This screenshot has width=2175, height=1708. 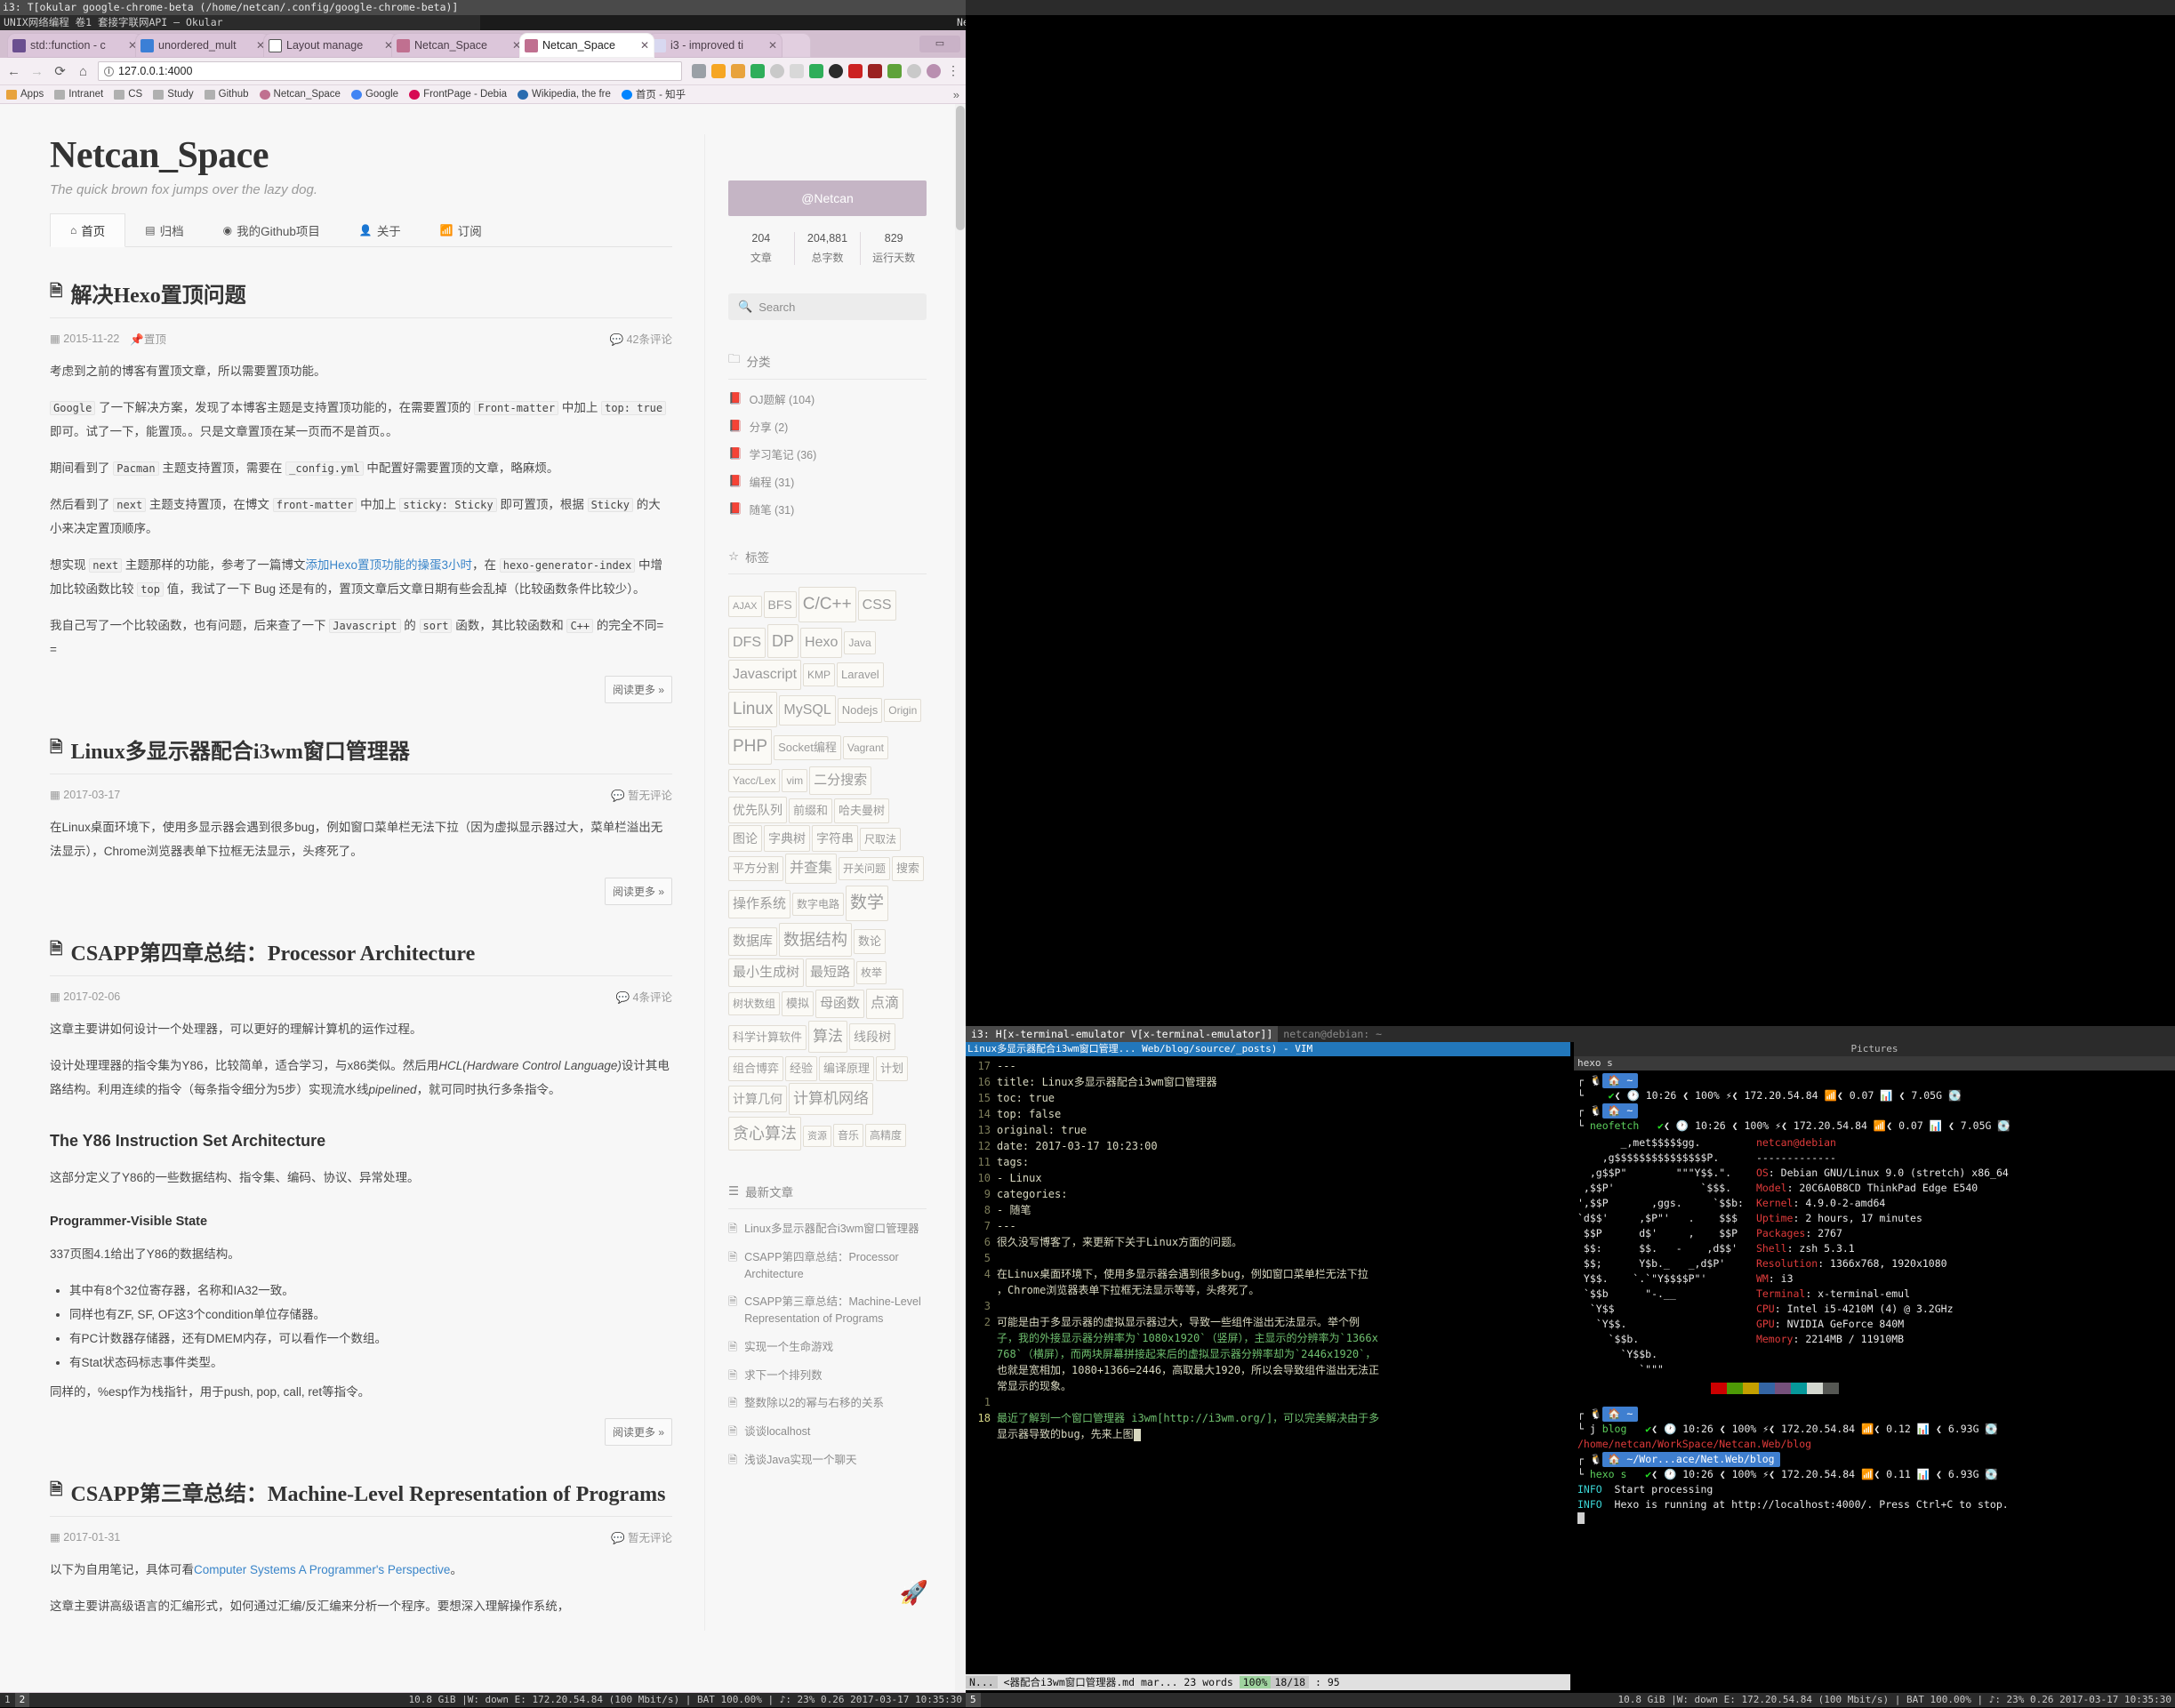 What do you see at coordinates (361, 754) in the screenshot?
I see `post-title: 🗎Linux多显示器配合i3wm窗口管理器` at bounding box center [361, 754].